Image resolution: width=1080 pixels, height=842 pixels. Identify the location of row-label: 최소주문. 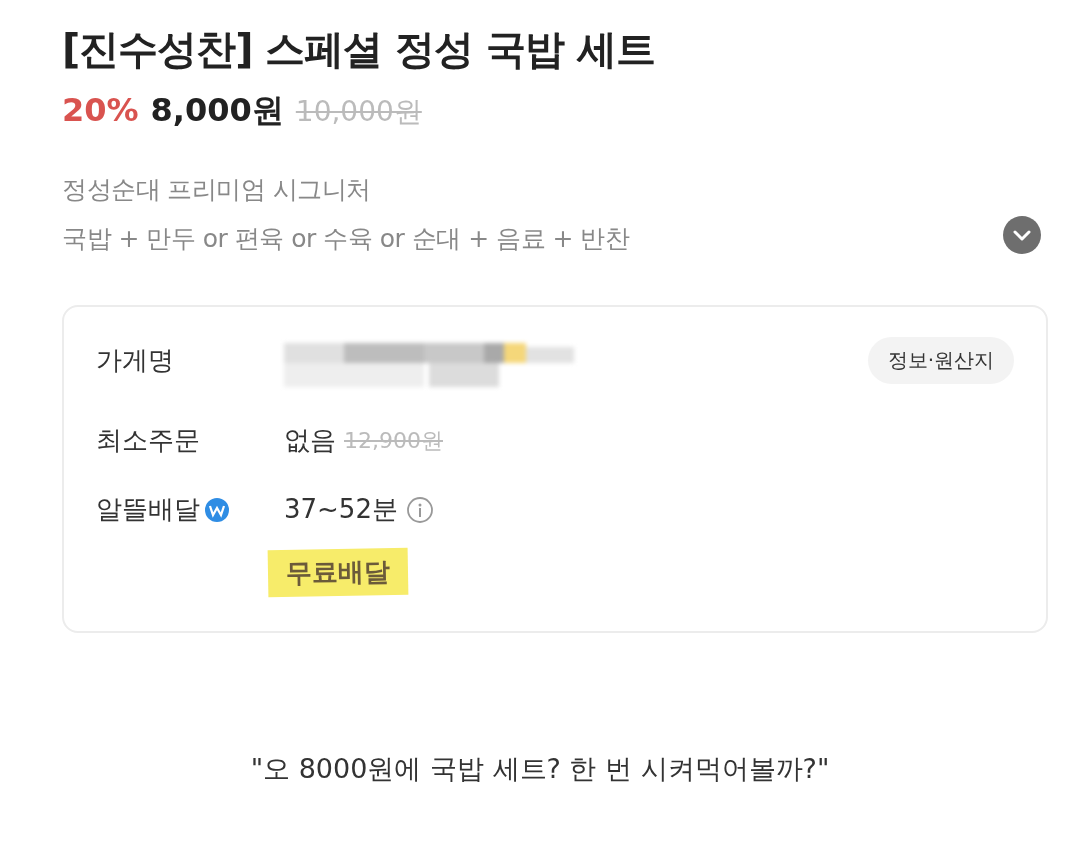
(148, 440).